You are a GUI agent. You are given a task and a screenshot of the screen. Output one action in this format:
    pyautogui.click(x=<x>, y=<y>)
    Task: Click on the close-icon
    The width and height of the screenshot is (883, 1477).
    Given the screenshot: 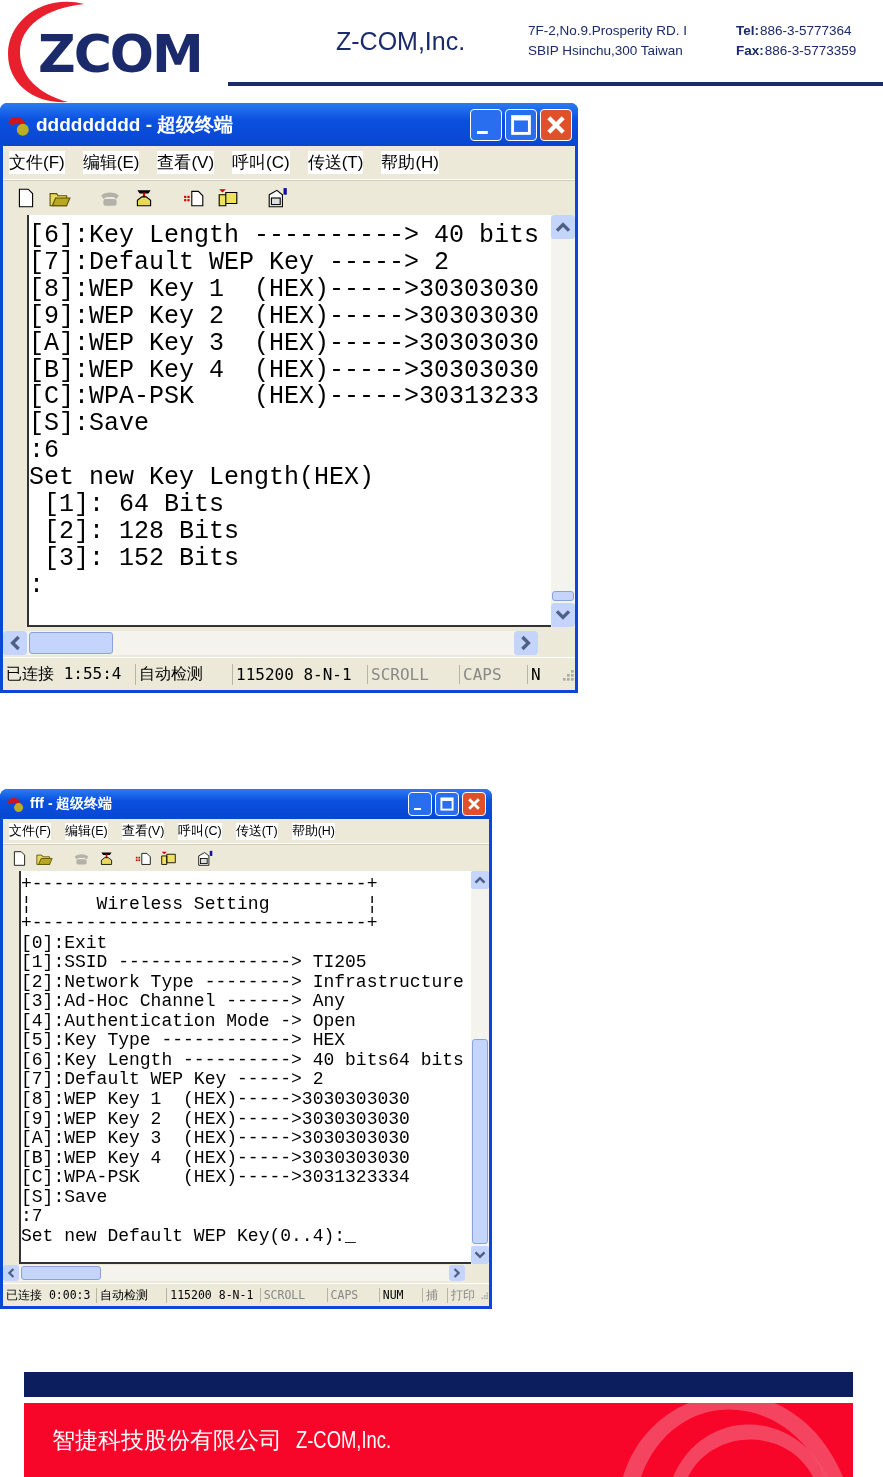 What is the action you would take?
    pyautogui.click(x=474, y=804)
    